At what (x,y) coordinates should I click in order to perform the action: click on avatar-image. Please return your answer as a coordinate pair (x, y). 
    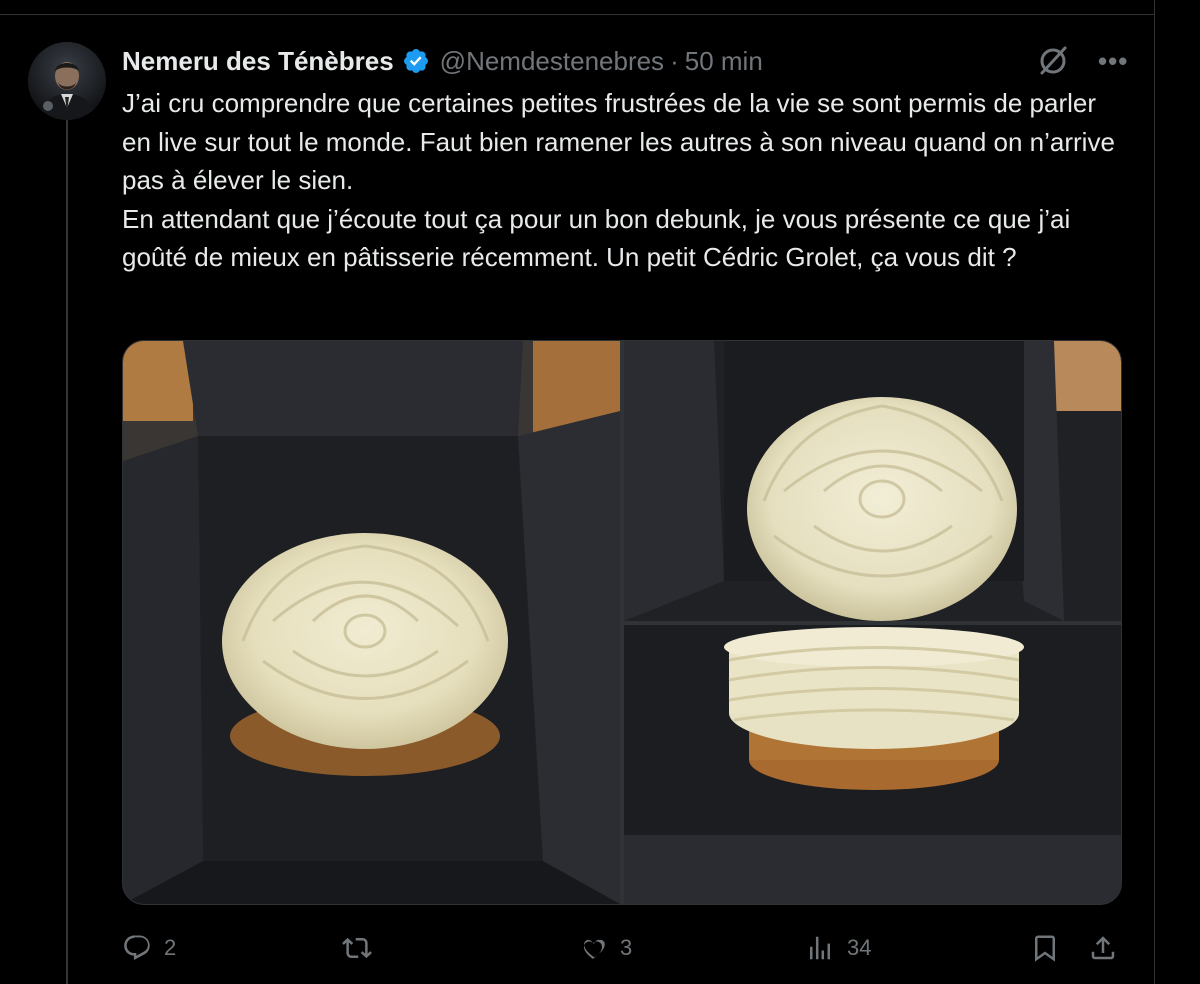
    Looking at the image, I should click on (67, 81).